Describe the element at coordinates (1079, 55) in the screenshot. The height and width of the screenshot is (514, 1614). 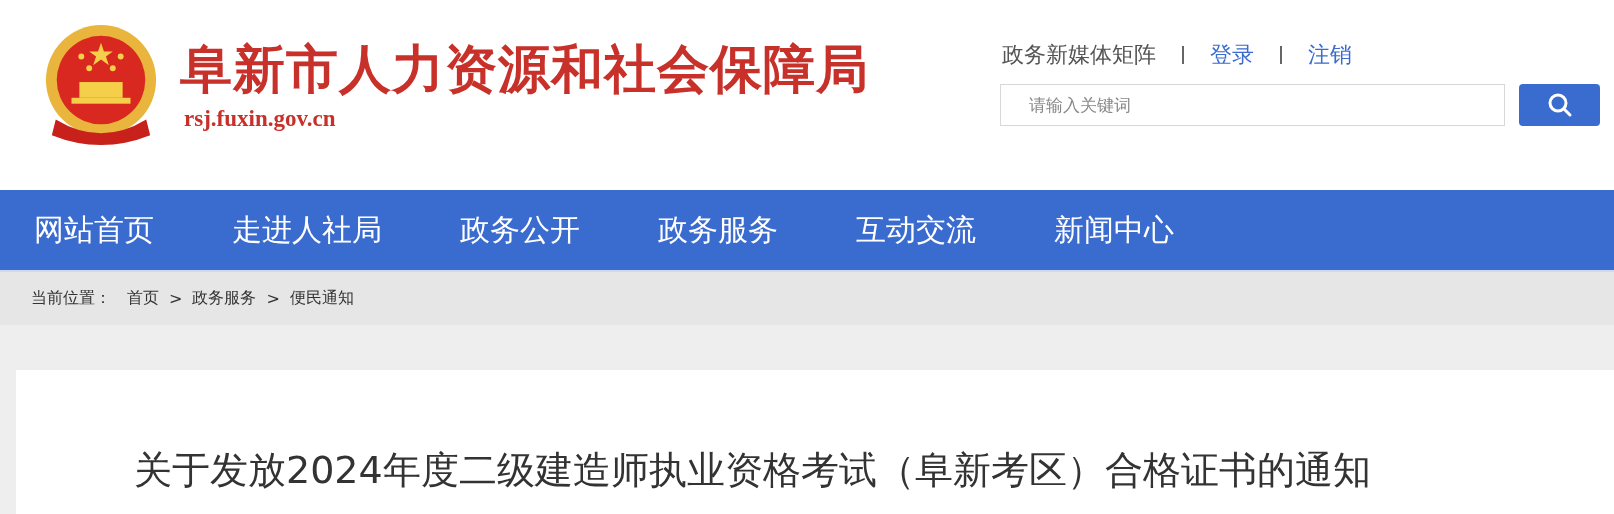
I see `header-link: 政务新媒体矩阵` at that location.